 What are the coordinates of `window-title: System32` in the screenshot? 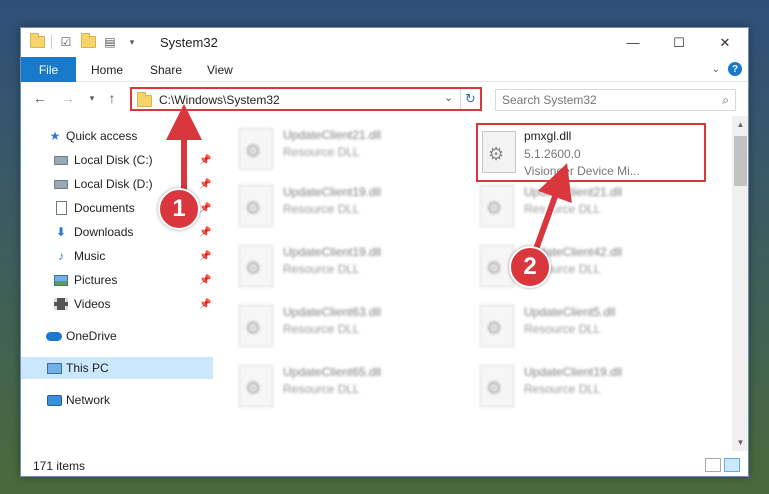 It's located at (189, 42).